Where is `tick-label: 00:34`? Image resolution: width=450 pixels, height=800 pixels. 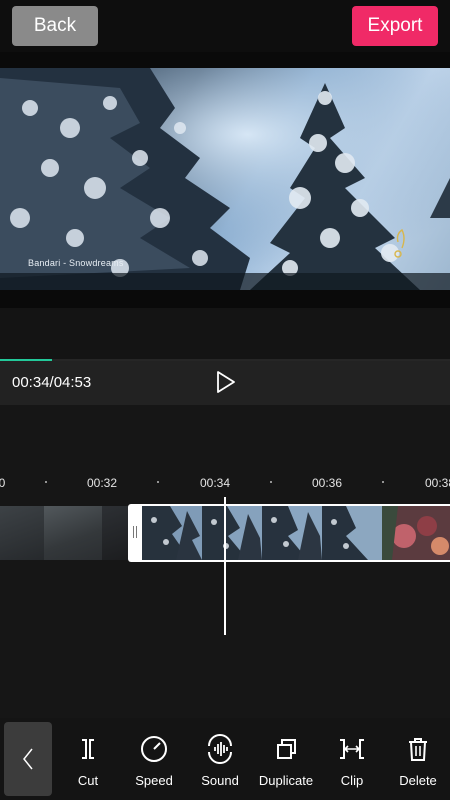
tick-label: 00:34 is located at coordinates (215, 483).